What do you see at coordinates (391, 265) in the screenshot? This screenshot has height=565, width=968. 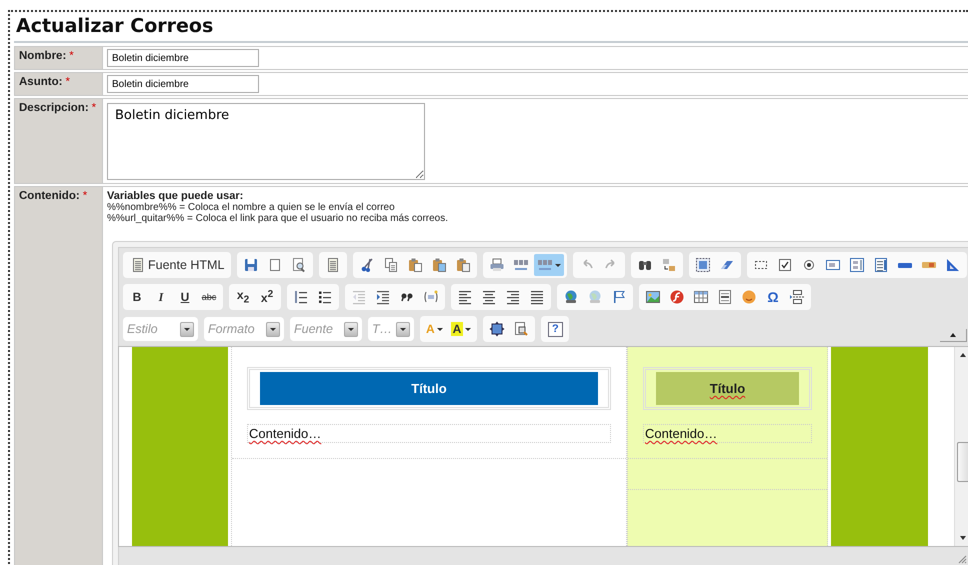 I see `copy-icon` at bounding box center [391, 265].